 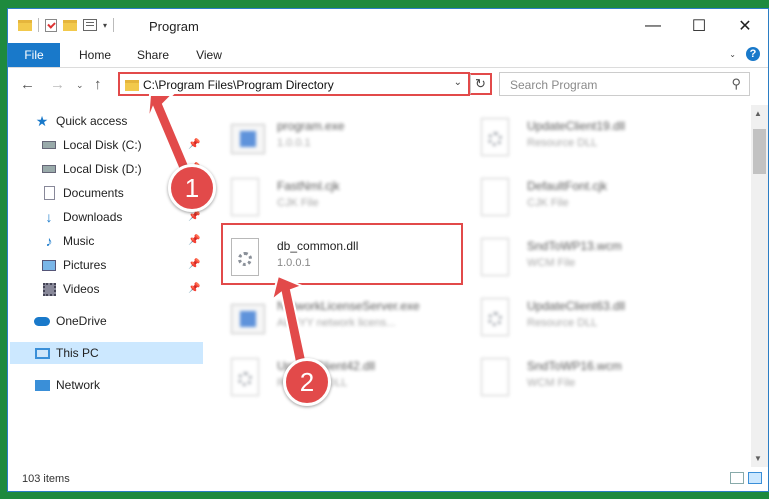 I want to click on callout-1: 1, so click(x=192, y=188).